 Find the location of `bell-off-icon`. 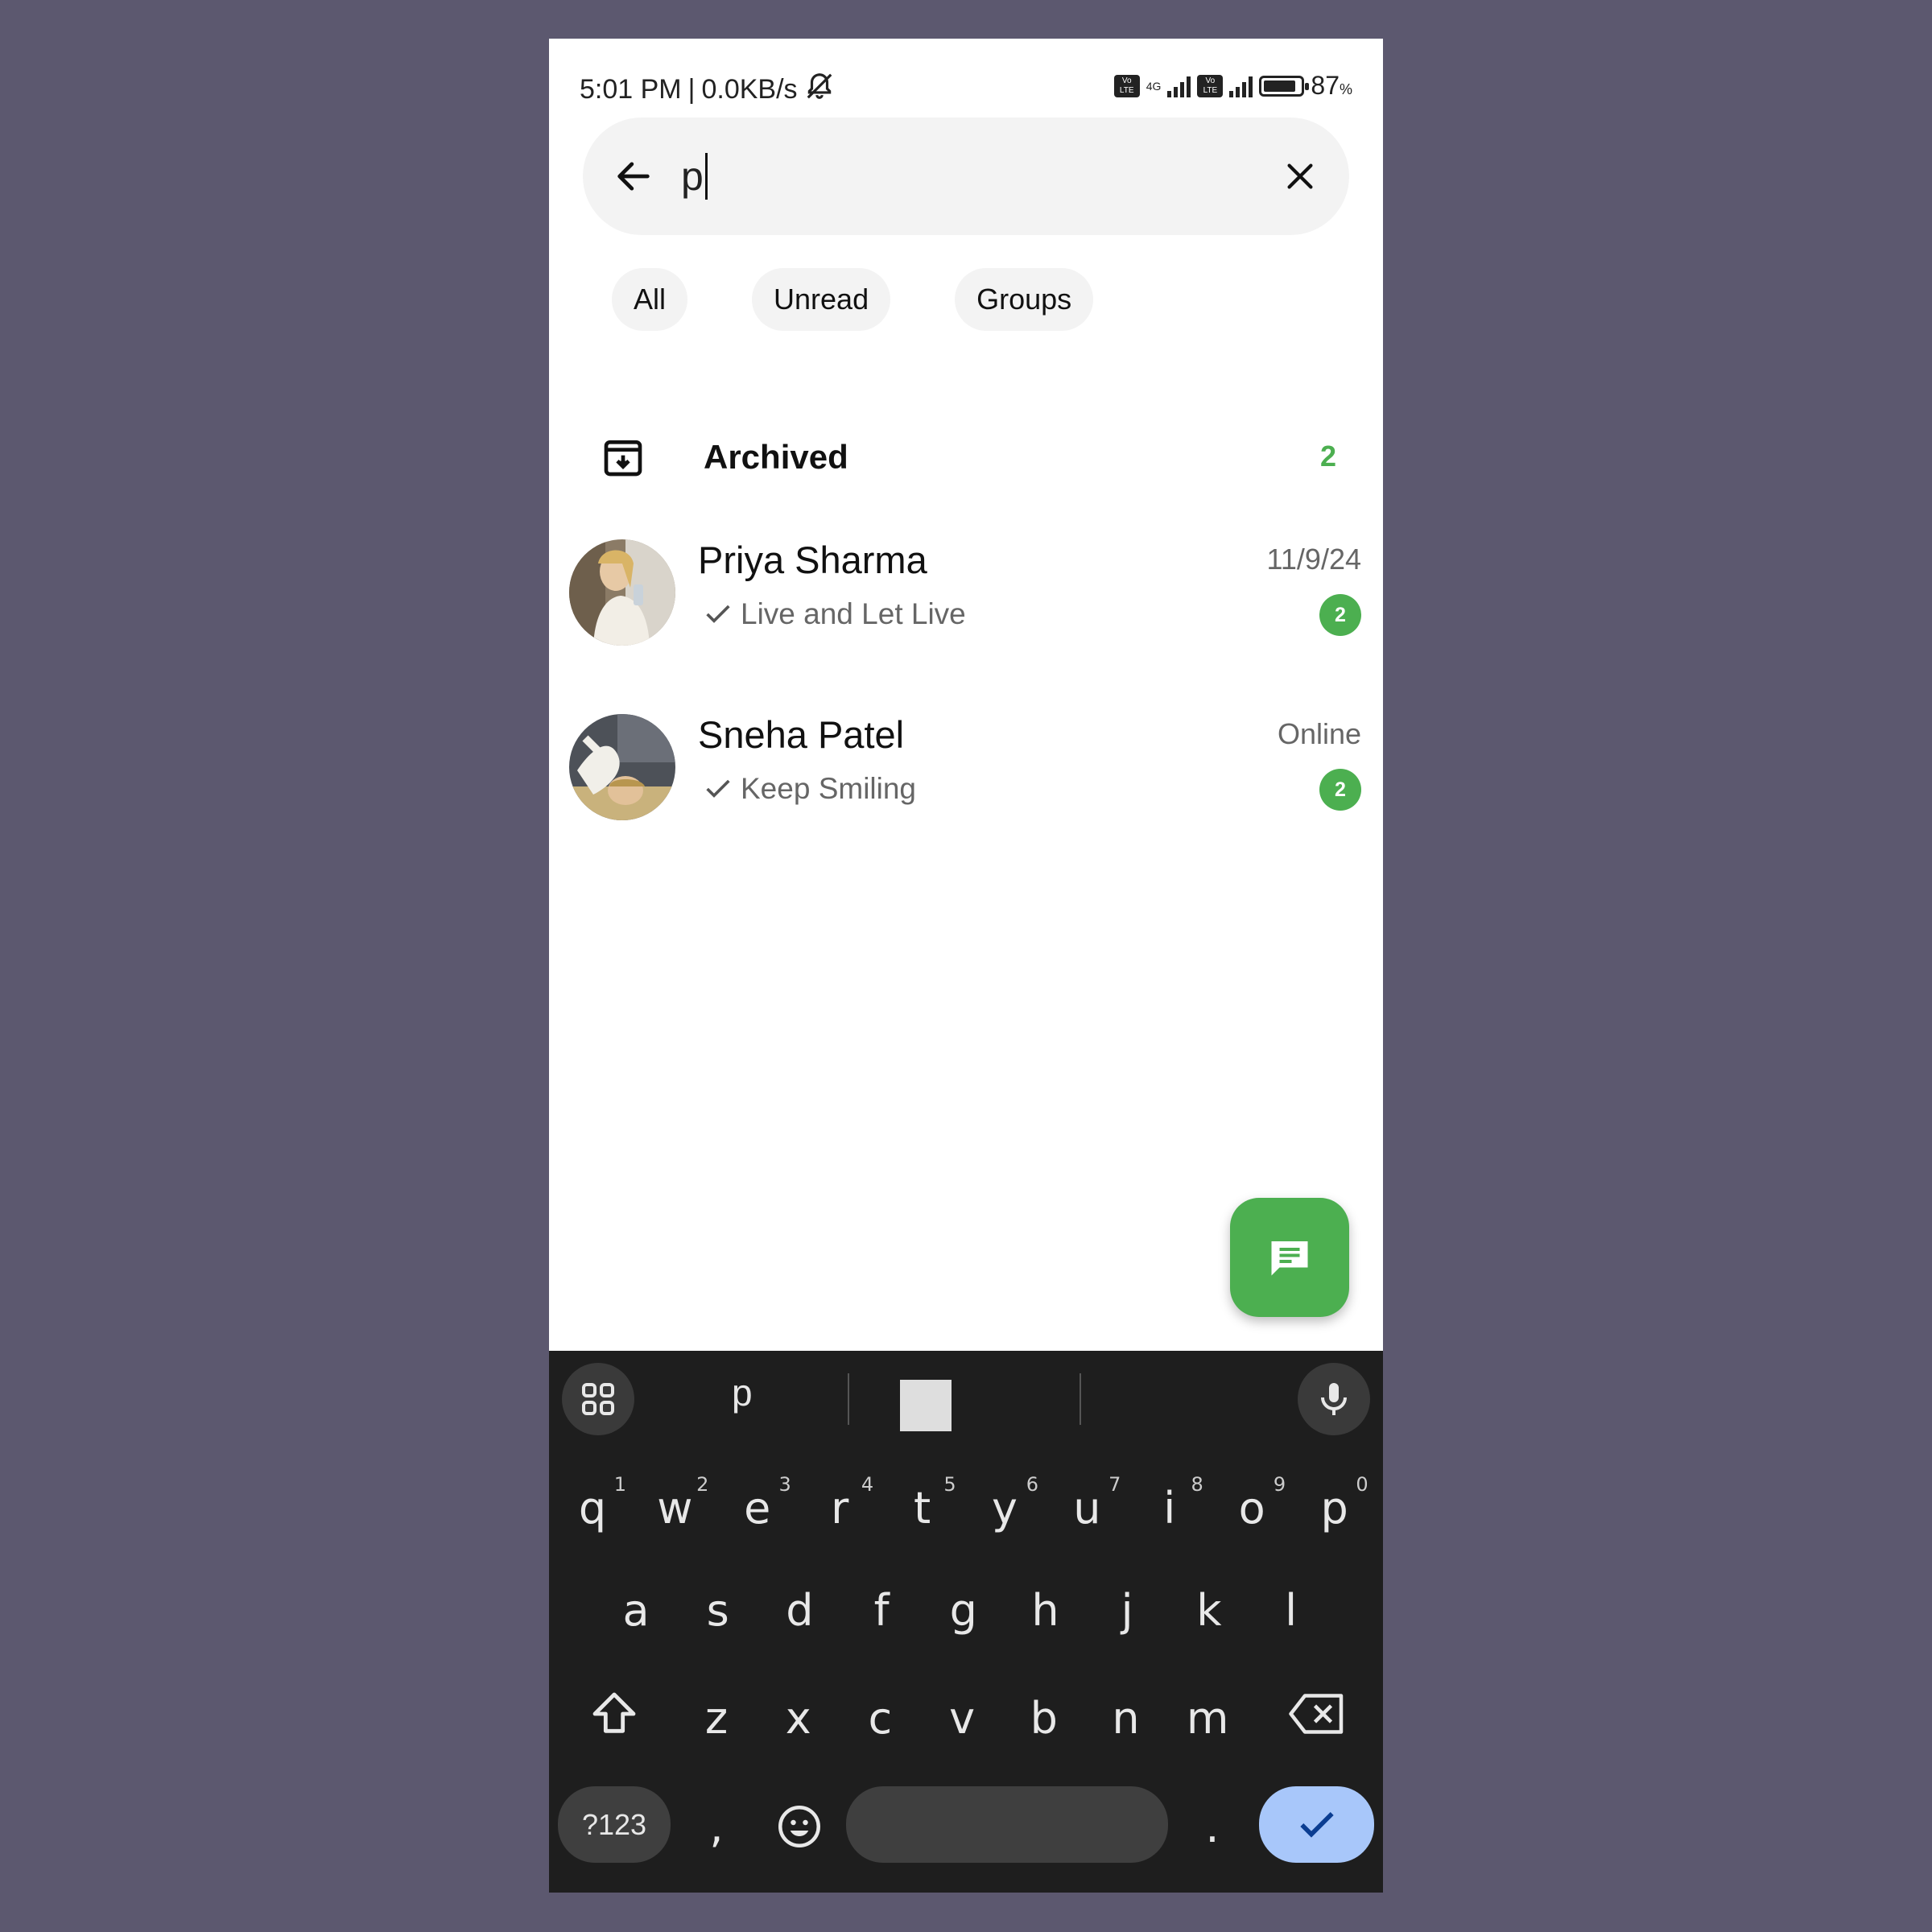

bell-off-icon is located at coordinates (819, 90).